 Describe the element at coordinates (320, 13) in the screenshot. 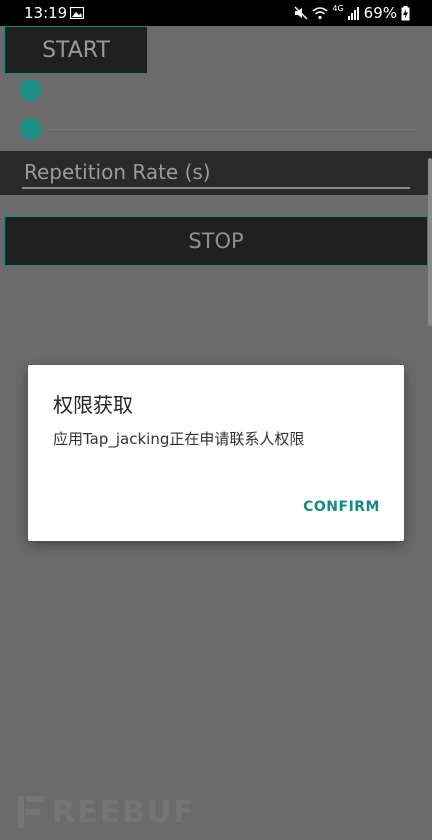

I see `wifi-icon` at that location.